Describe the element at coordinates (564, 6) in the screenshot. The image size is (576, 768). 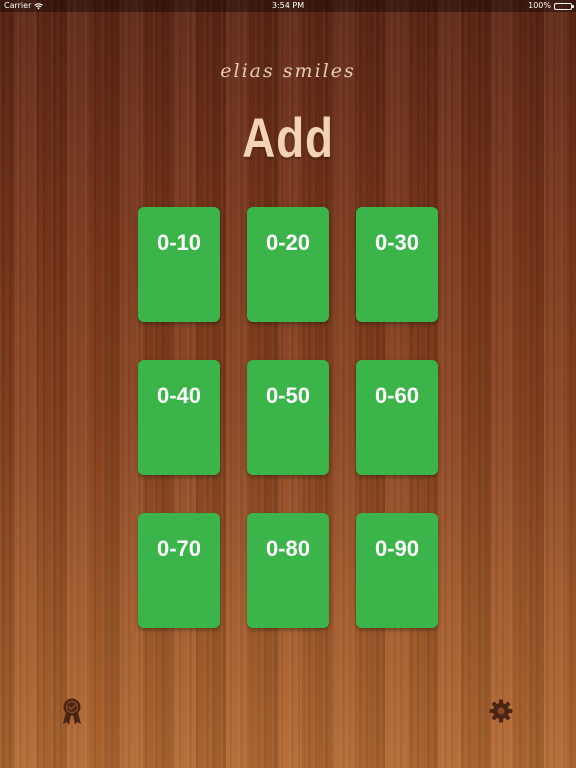
I see `battery-icon` at that location.